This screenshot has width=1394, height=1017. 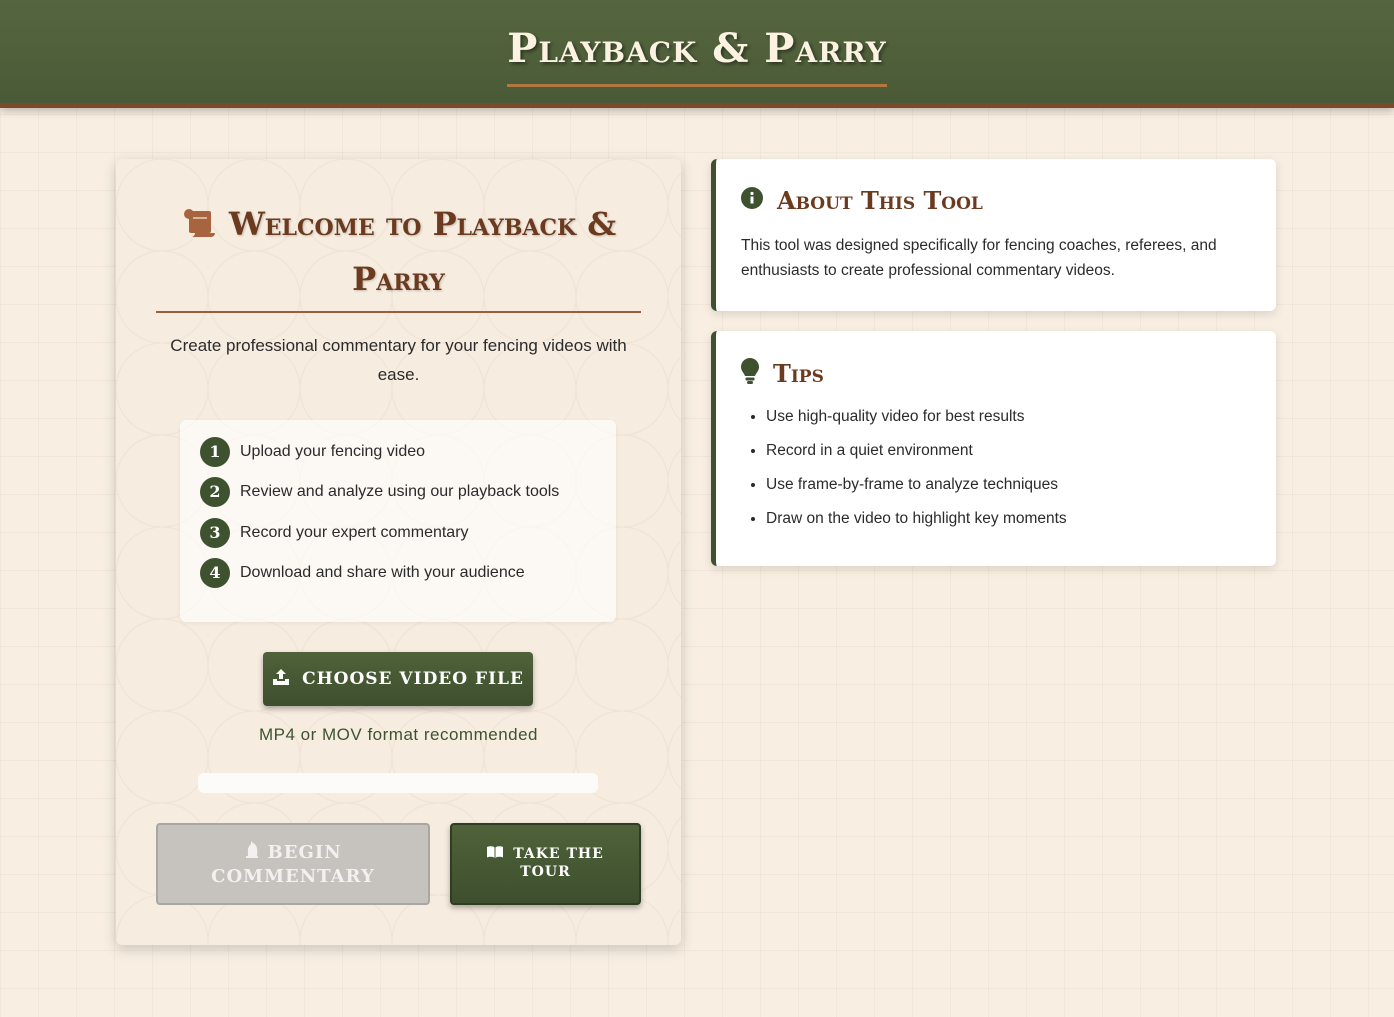 I want to click on upload-progress-bar, so click(x=398, y=783).